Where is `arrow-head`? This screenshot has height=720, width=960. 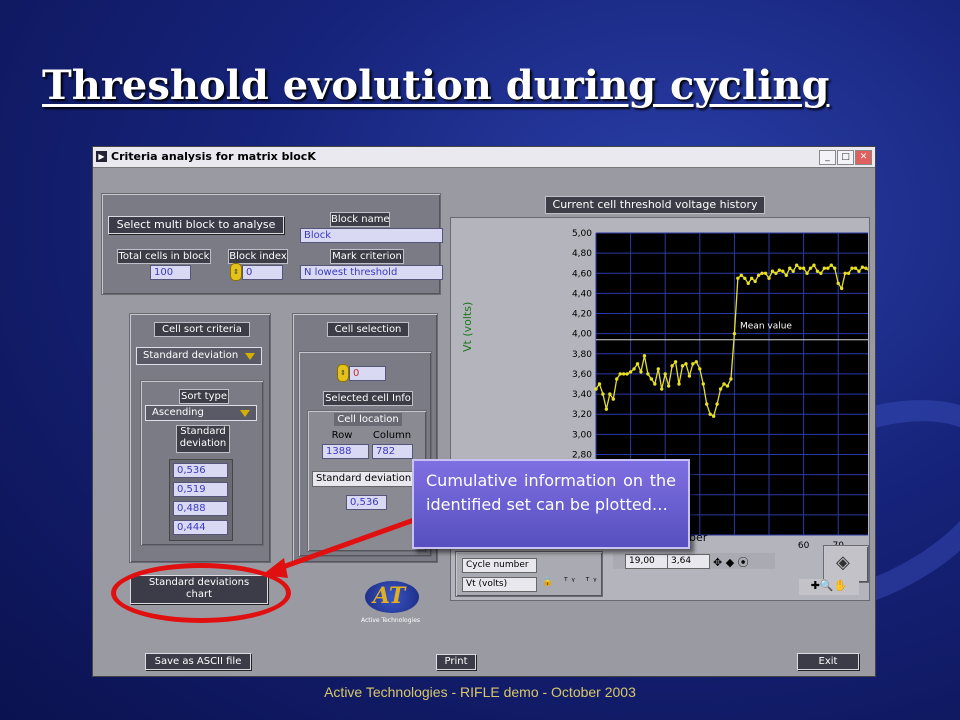
arrow-head is located at coordinates (275, 568).